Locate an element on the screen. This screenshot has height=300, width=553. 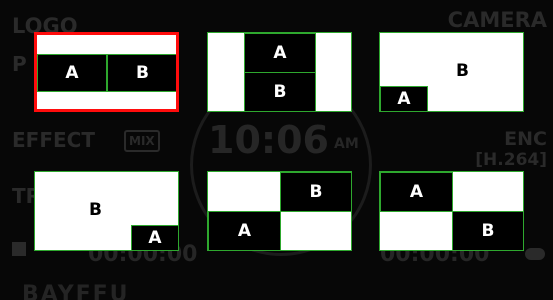
layout-option-pip-a-bottom-right: B A is located at coordinates (106, 211).